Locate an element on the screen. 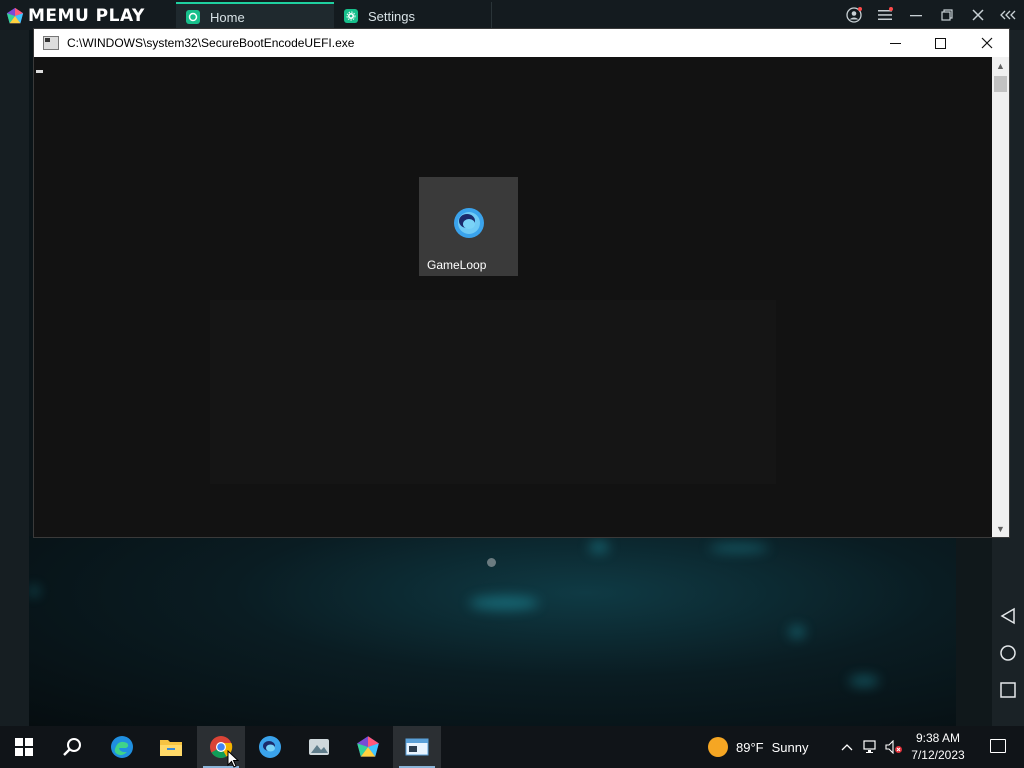 This screenshot has height=768, width=1024. start-icon is located at coordinates (24, 747).